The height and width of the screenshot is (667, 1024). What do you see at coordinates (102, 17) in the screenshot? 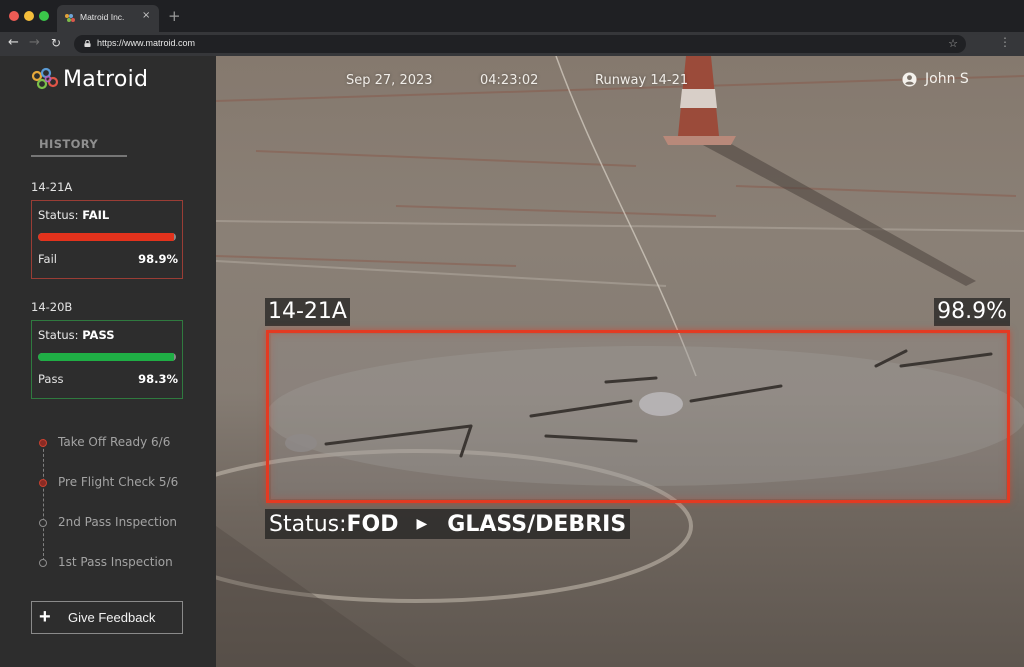
I see `tab-title: Matroid Inc.` at bounding box center [102, 17].